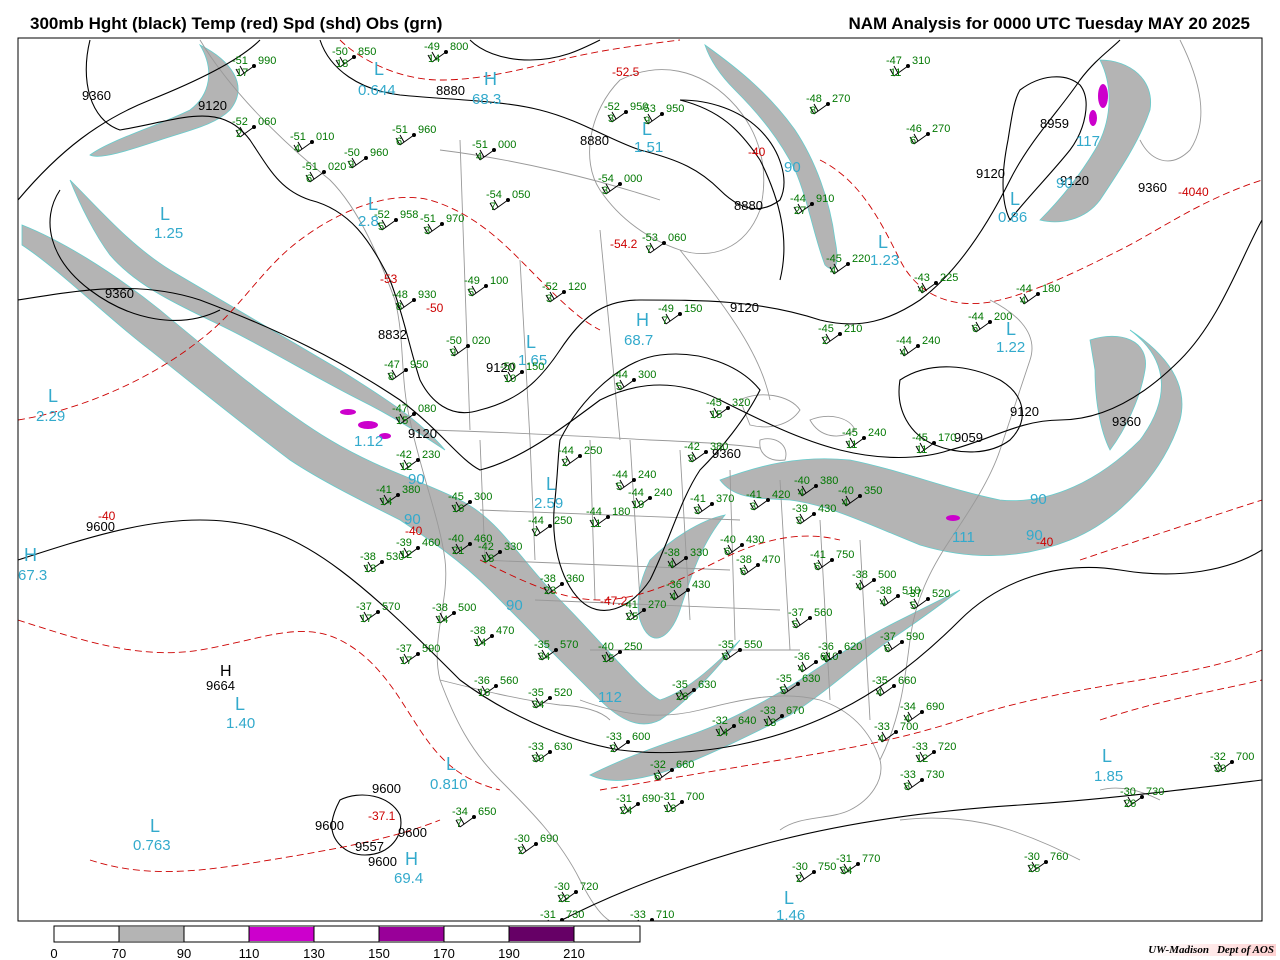 The height and width of the screenshot is (960, 1280). What do you see at coordinates (841, 99) in the screenshot?
I see `ob-height: 270` at bounding box center [841, 99].